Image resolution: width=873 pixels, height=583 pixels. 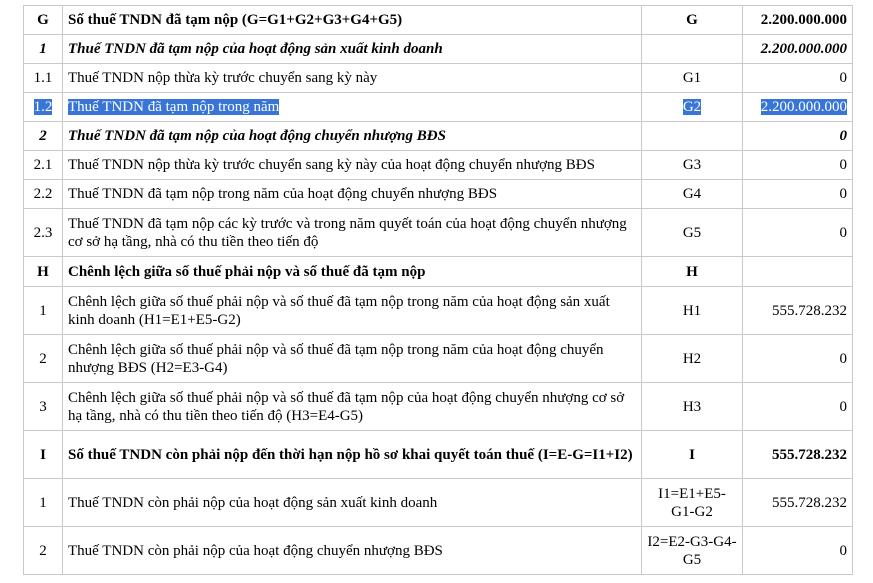 What do you see at coordinates (43, 406) in the screenshot?
I see `row-stt: 3` at bounding box center [43, 406].